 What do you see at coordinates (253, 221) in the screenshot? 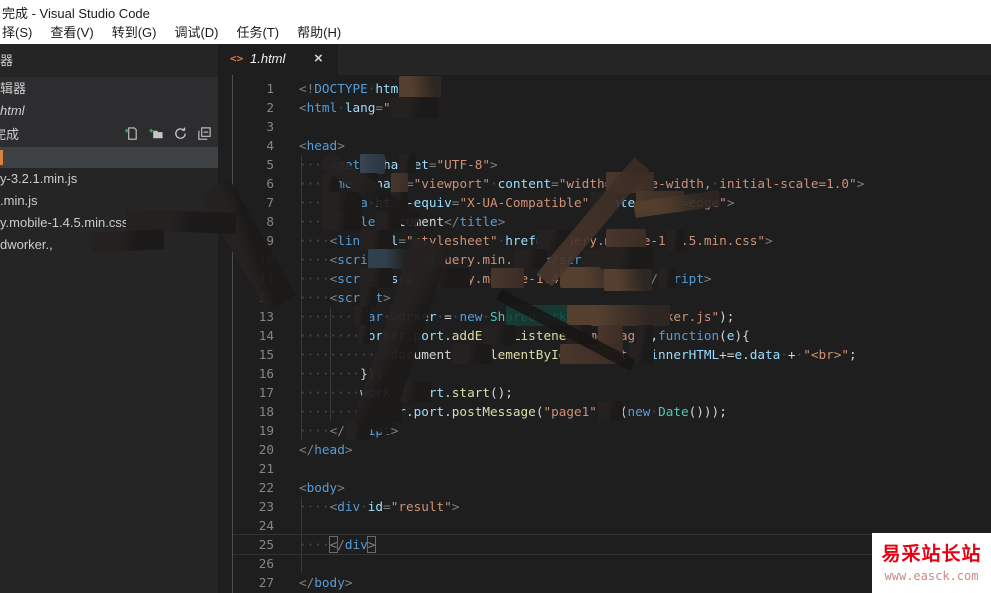
I see `line-number: 8` at bounding box center [253, 221].